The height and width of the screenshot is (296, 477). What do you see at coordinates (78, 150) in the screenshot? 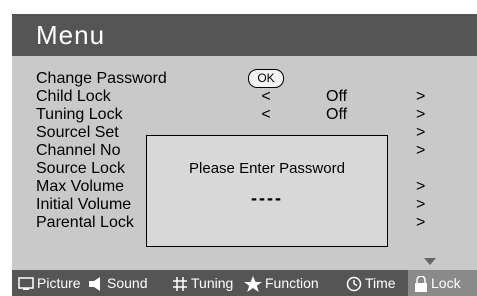
I see `menu-item-label: Channel No` at bounding box center [78, 150].